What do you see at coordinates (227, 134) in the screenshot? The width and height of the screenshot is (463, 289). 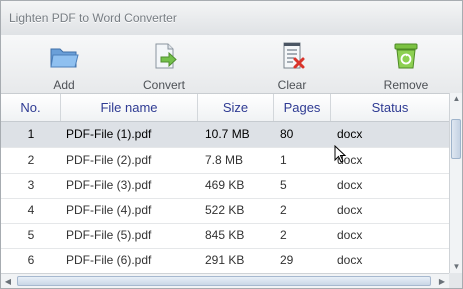 I see `cell-size: 10.7 MB` at bounding box center [227, 134].